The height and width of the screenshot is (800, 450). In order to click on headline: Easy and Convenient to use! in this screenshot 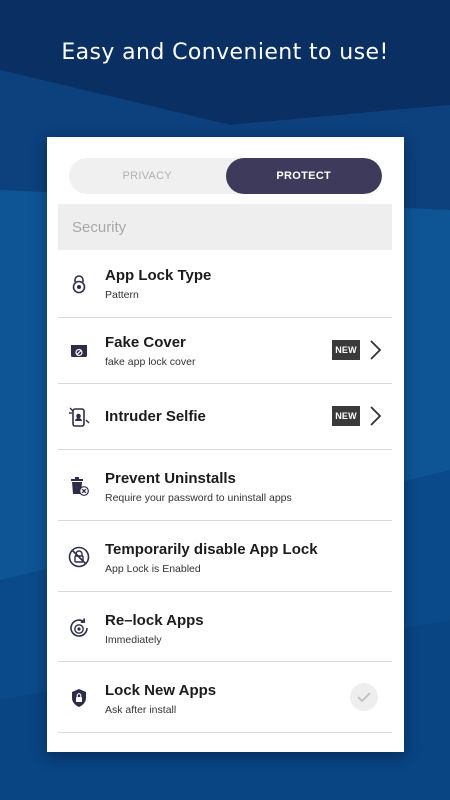, I will do `click(225, 52)`.